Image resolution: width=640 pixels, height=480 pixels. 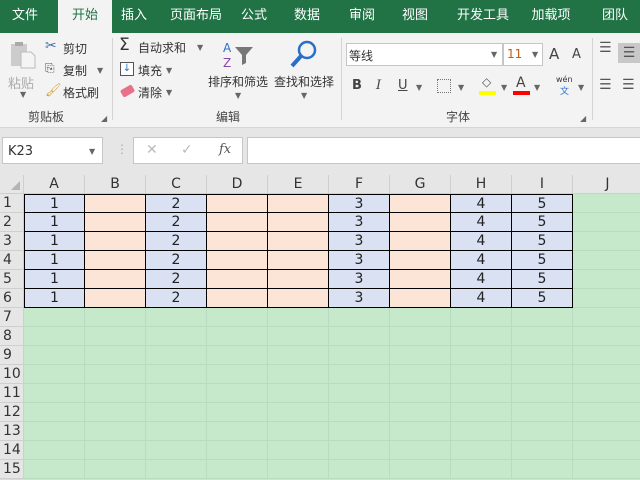 What do you see at coordinates (54, 374) in the screenshot?
I see `cell-A10` at bounding box center [54, 374].